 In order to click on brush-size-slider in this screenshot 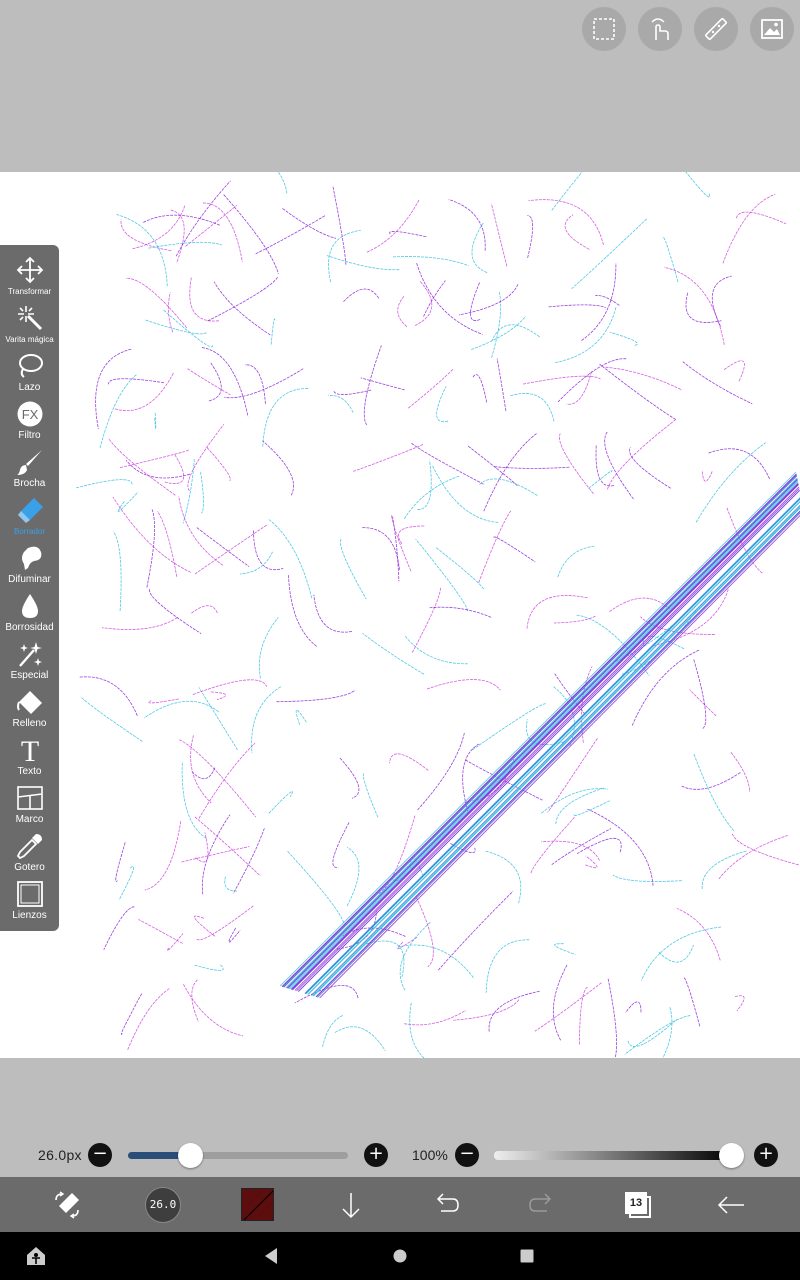, I will do `click(238, 1155)`.